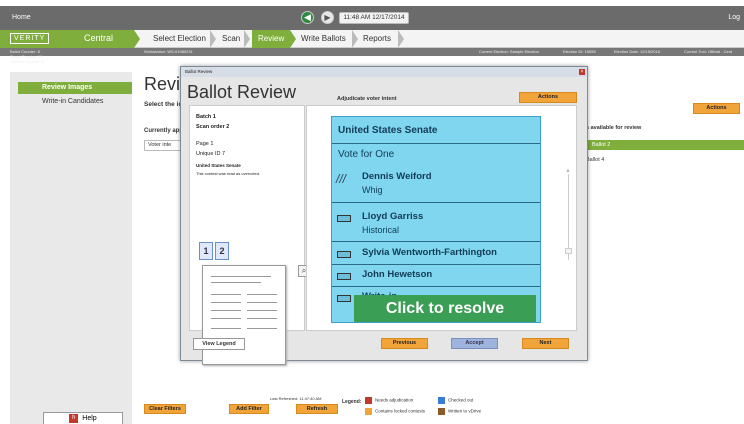  I want to click on clock-display: 11:48 AM 12/17/2014, so click(374, 18).